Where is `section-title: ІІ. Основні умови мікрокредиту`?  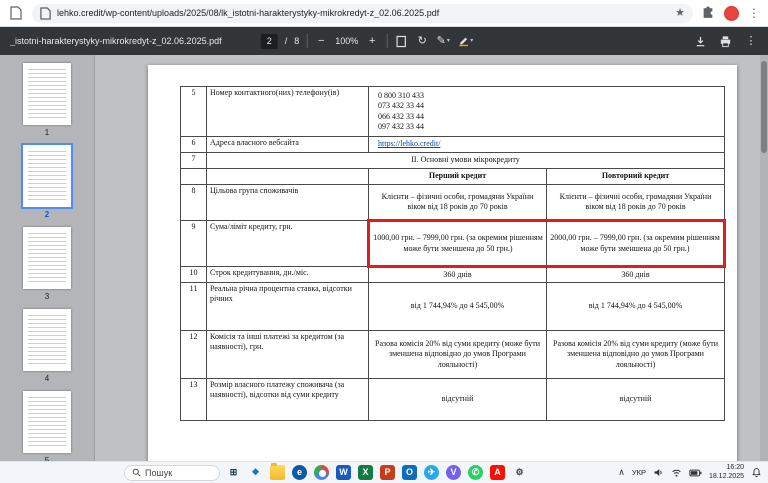 section-title: ІІ. Основні умови мікрокредиту is located at coordinates (465, 160).